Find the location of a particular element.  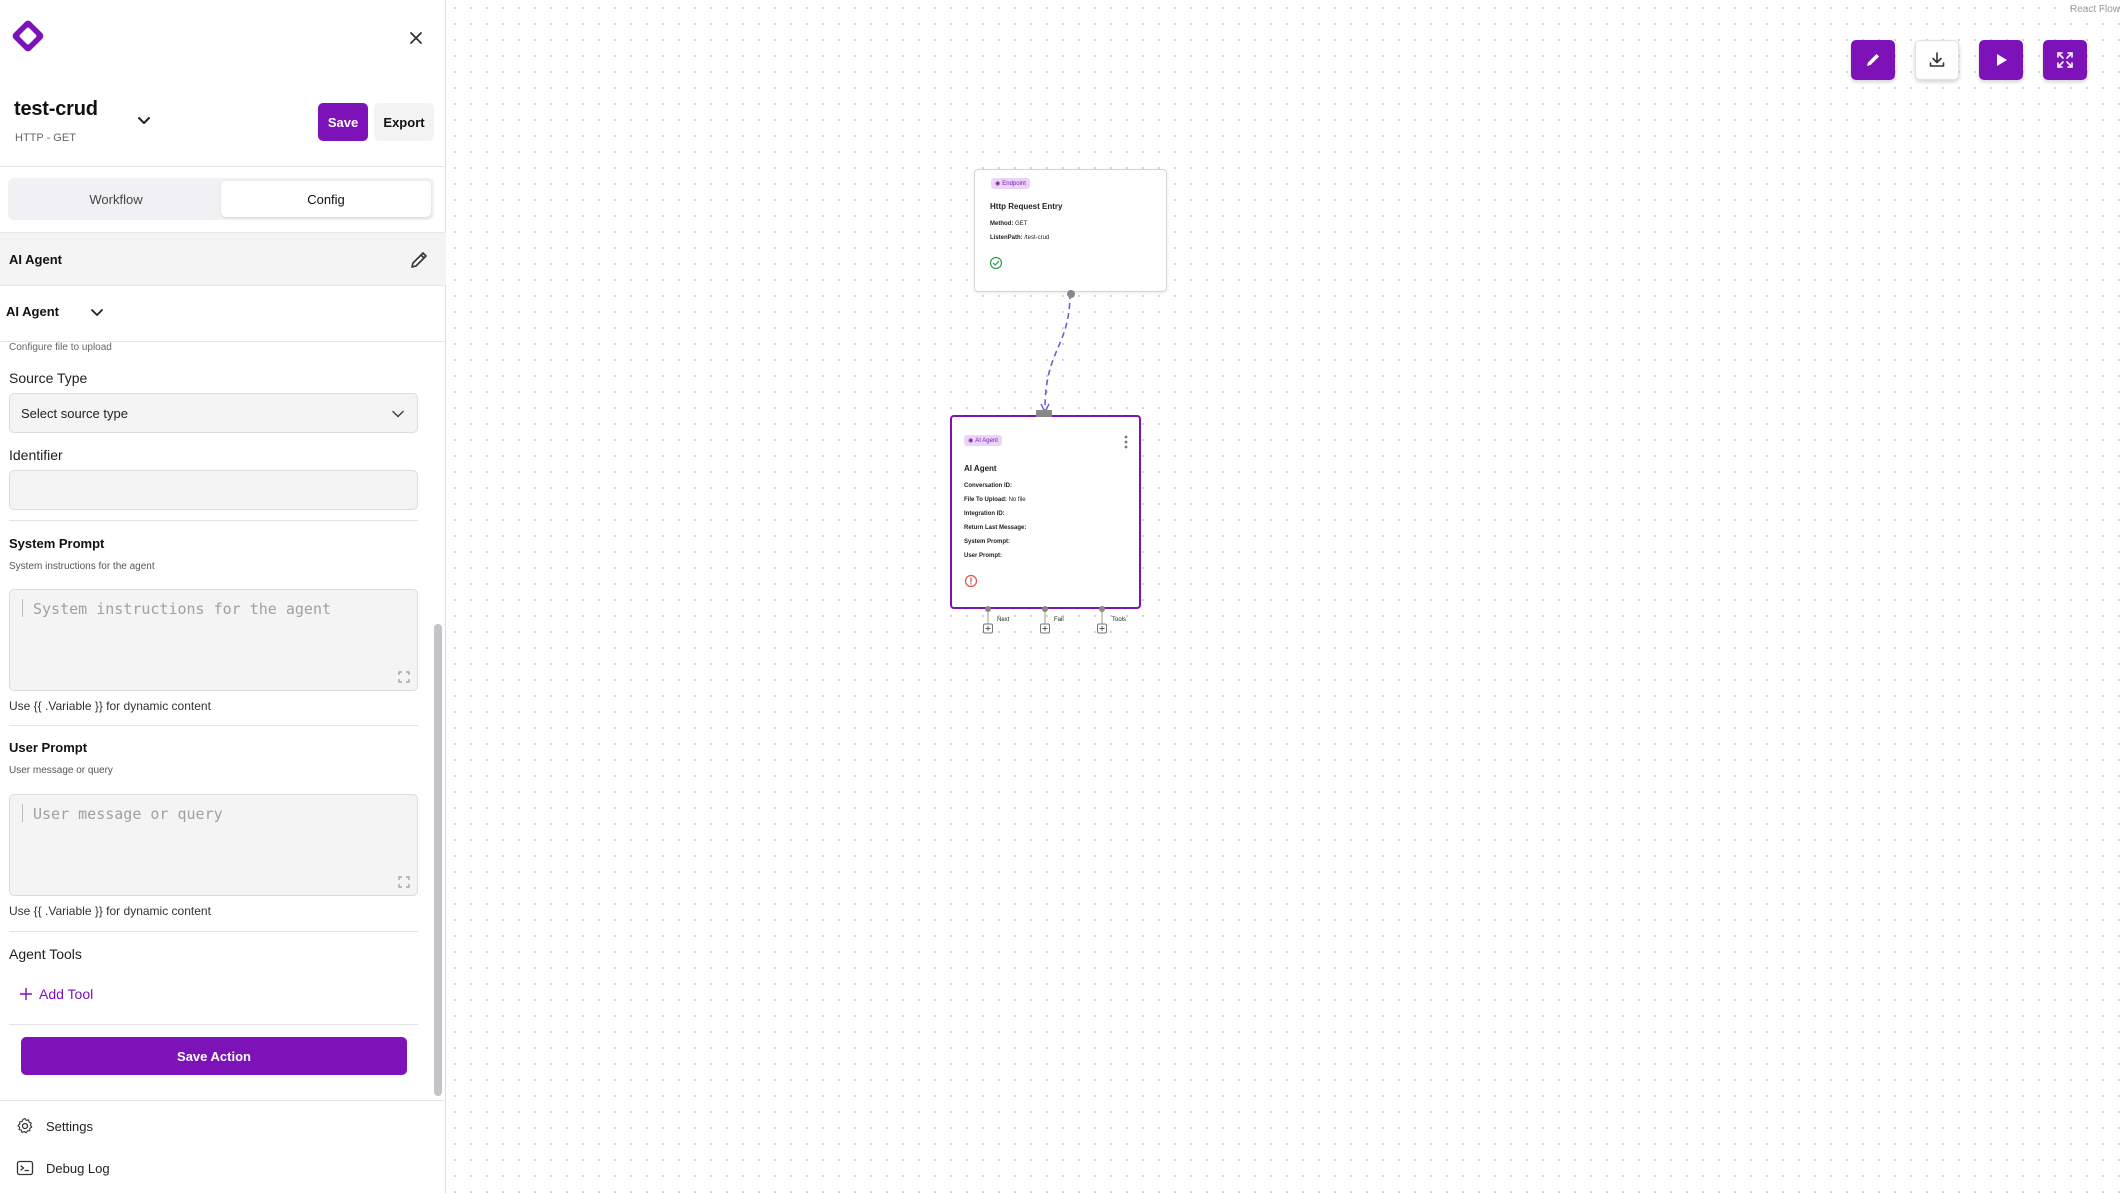

edit-button is located at coordinates (1873, 60).